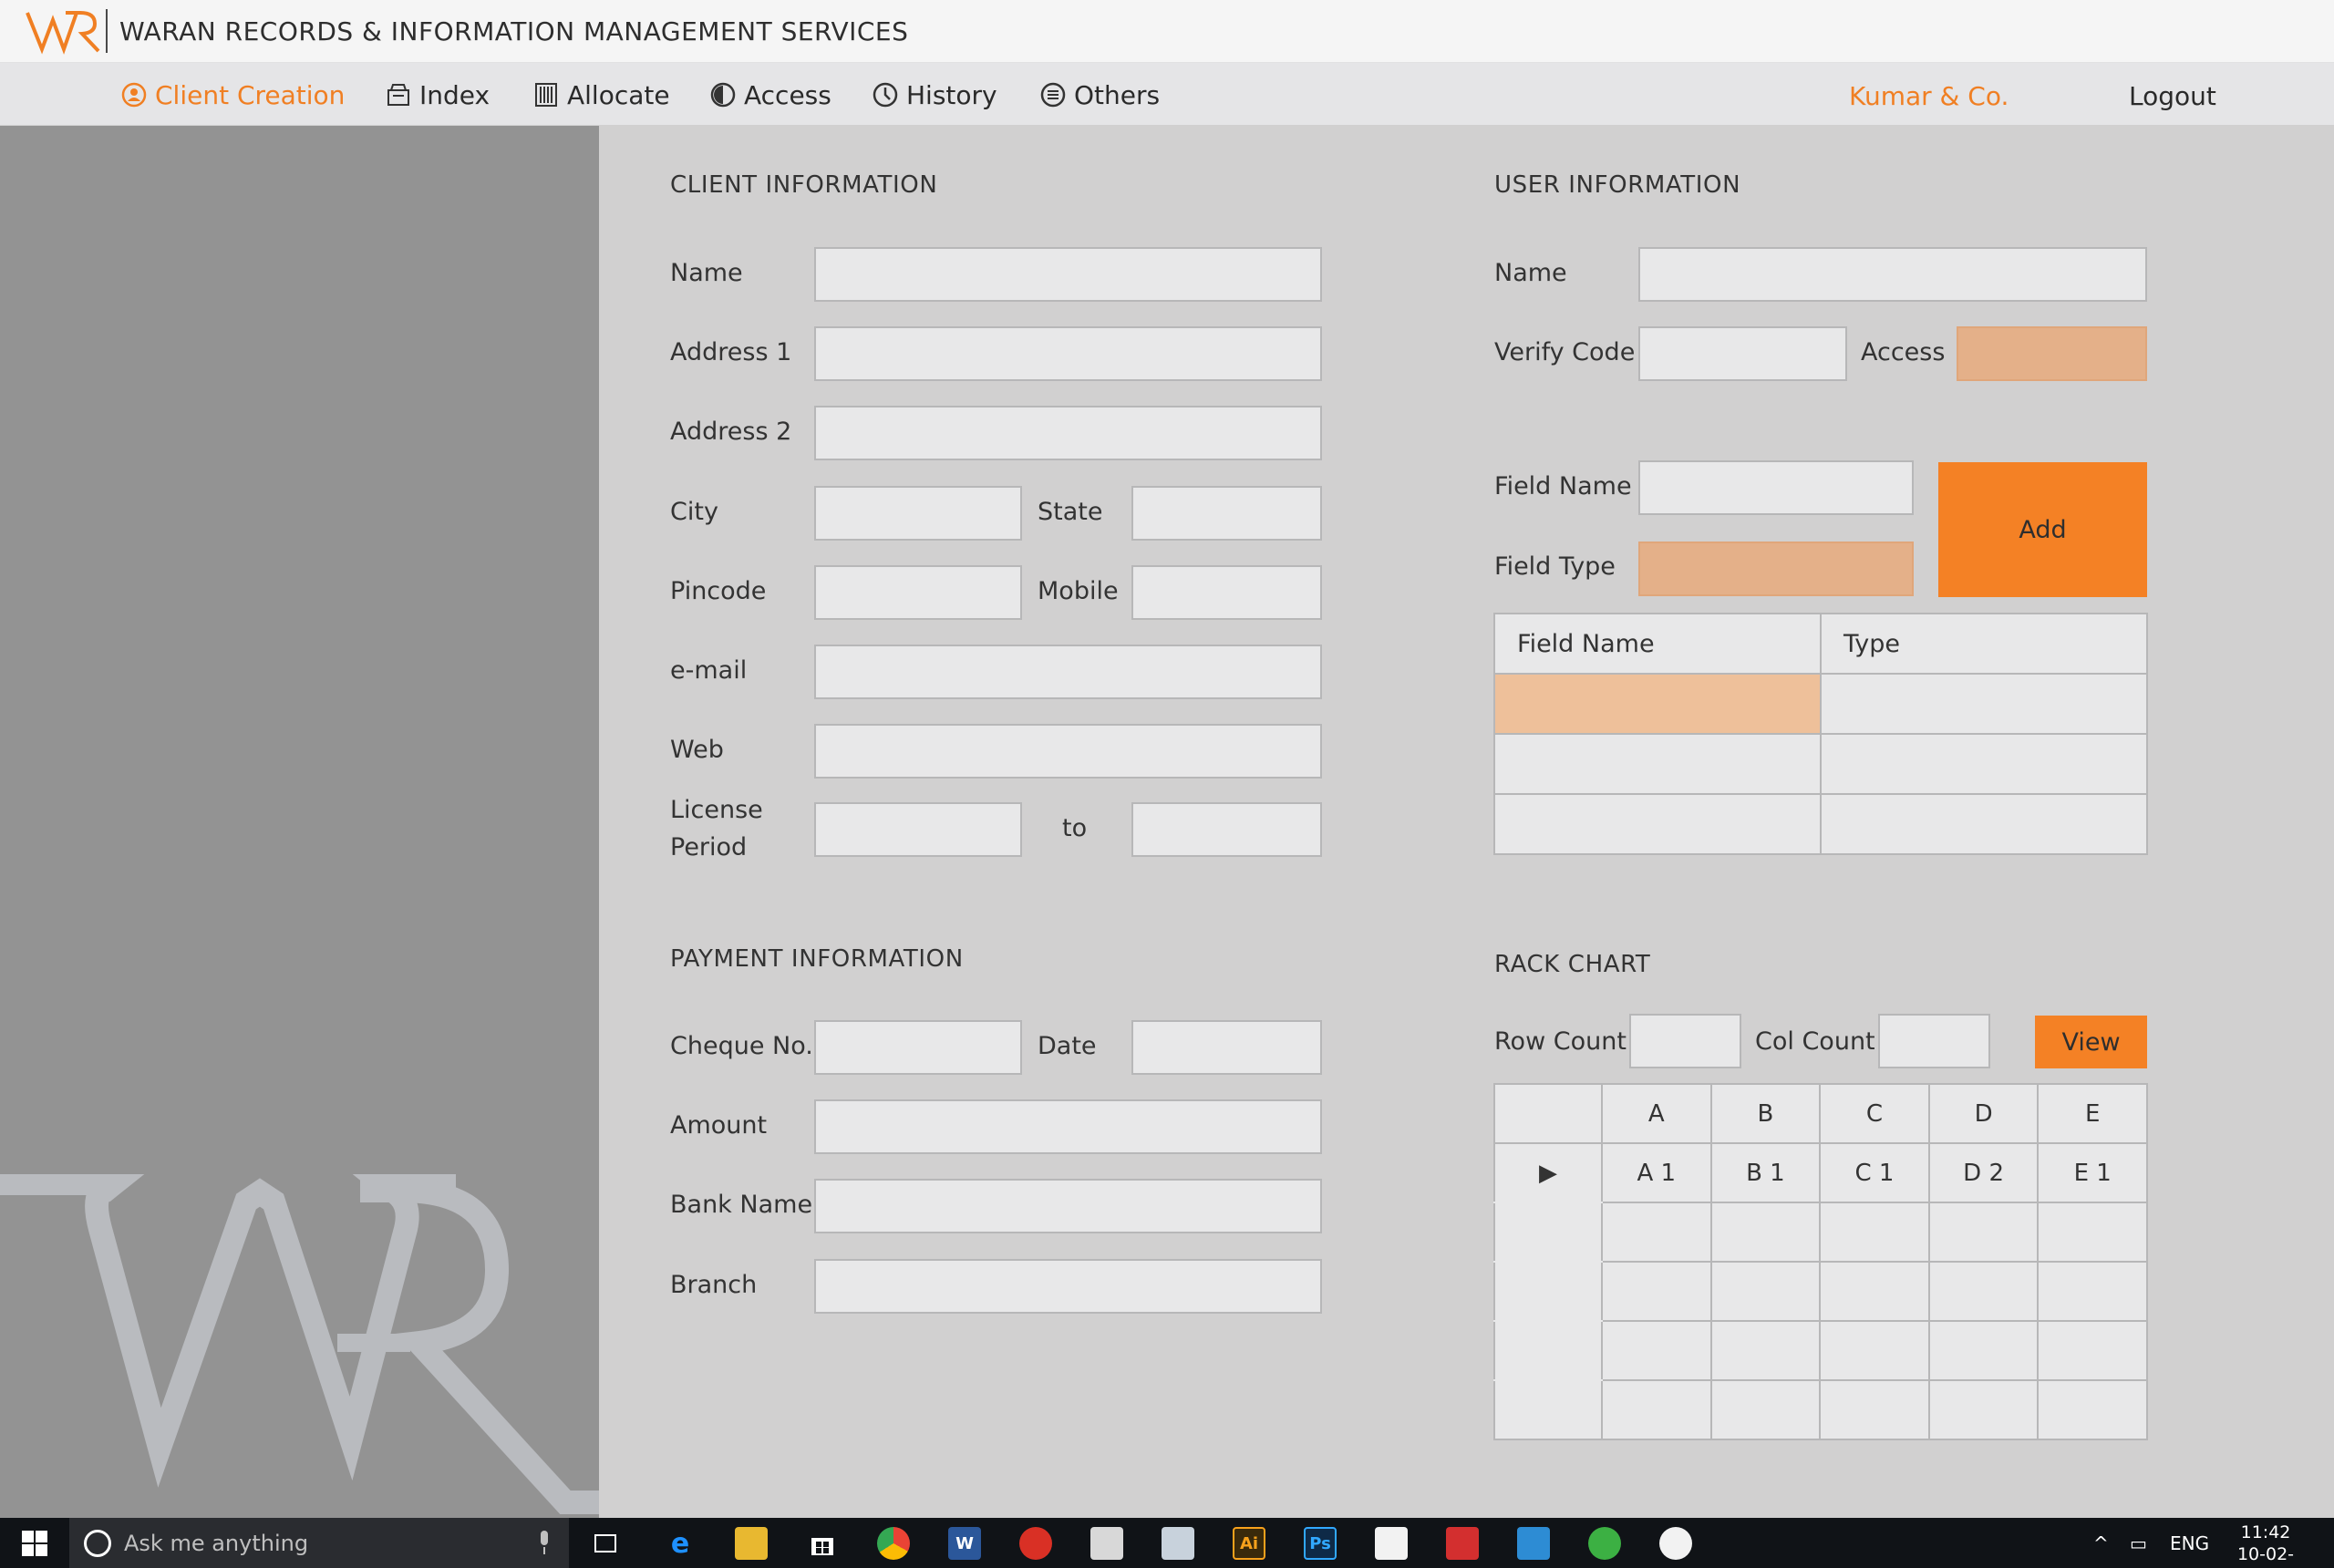  What do you see at coordinates (918, 592) in the screenshot?
I see `pincode-input` at bounding box center [918, 592].